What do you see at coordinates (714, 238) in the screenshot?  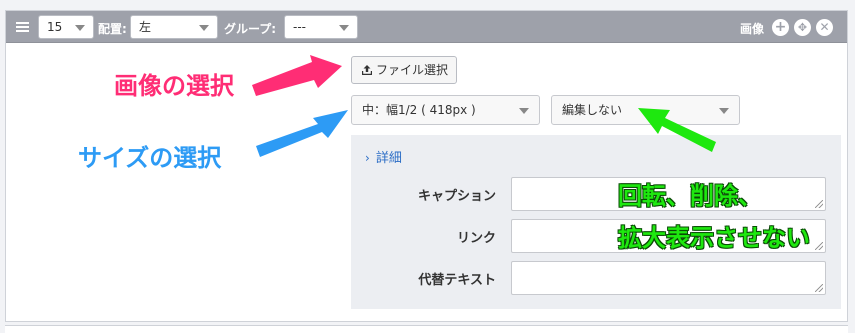 I see `annotation-no-edit-line2: 拡大表示させない` at bounding box center [714, 238].